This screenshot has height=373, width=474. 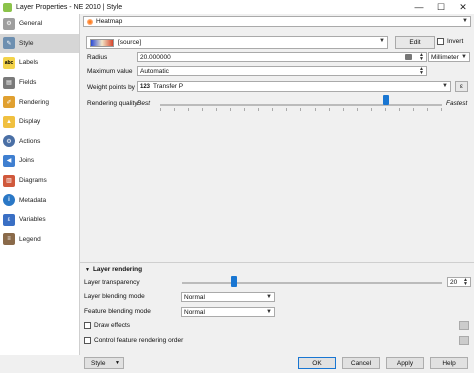 I want to click on qgis-icon, so click(x=7, y=7).